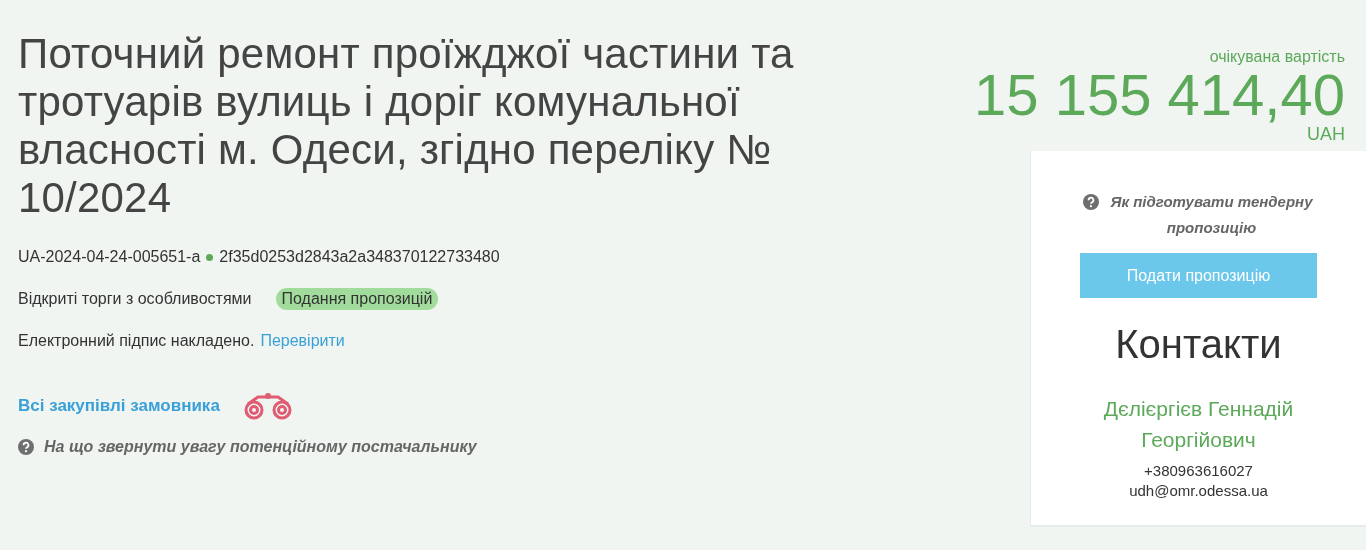  Describe the element at coordinates (136, 341) in the screenshot. I see `signature-text: Електронний підпис накладено.` at that location.